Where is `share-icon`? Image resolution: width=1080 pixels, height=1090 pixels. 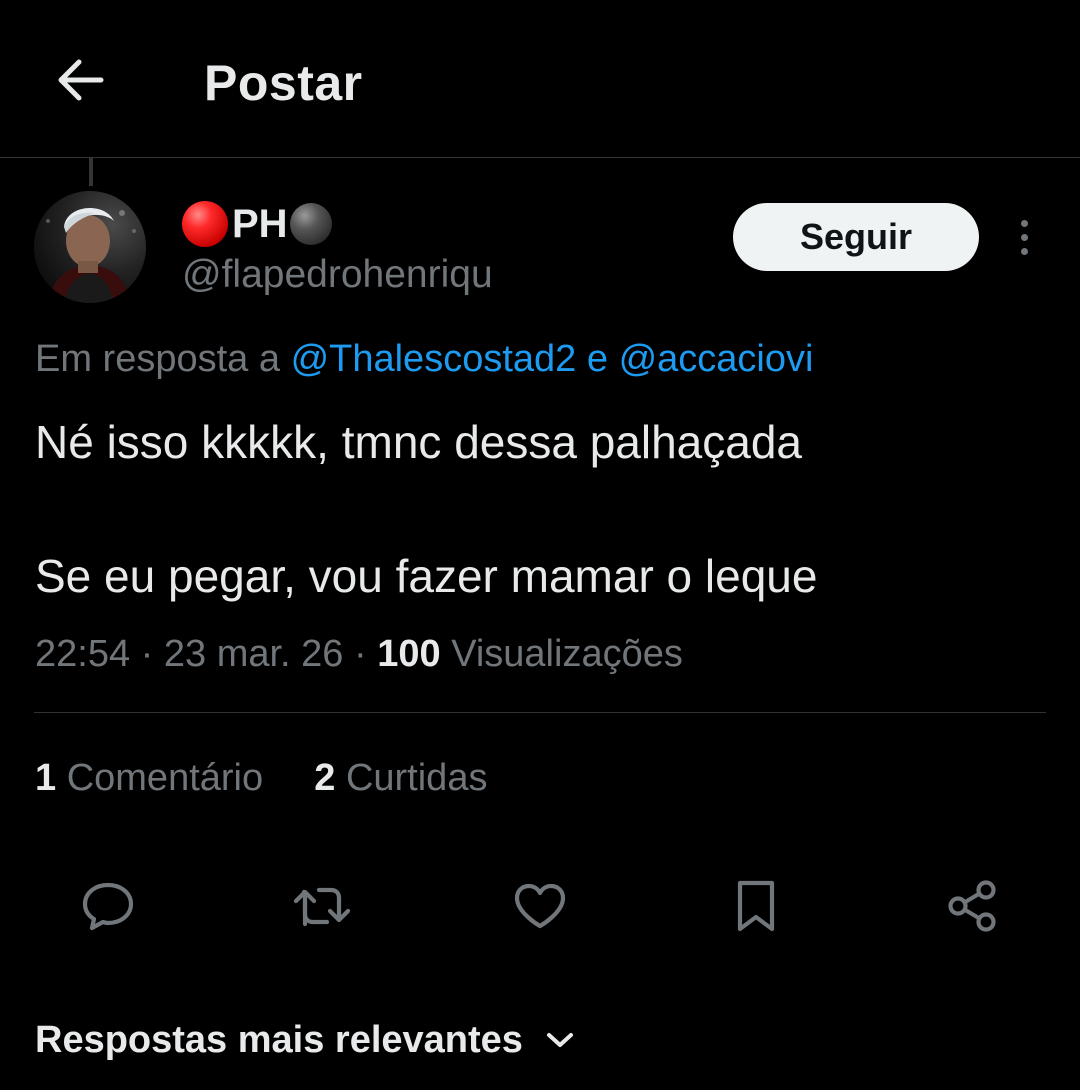 share-icon is located at coordinates (972, 906).